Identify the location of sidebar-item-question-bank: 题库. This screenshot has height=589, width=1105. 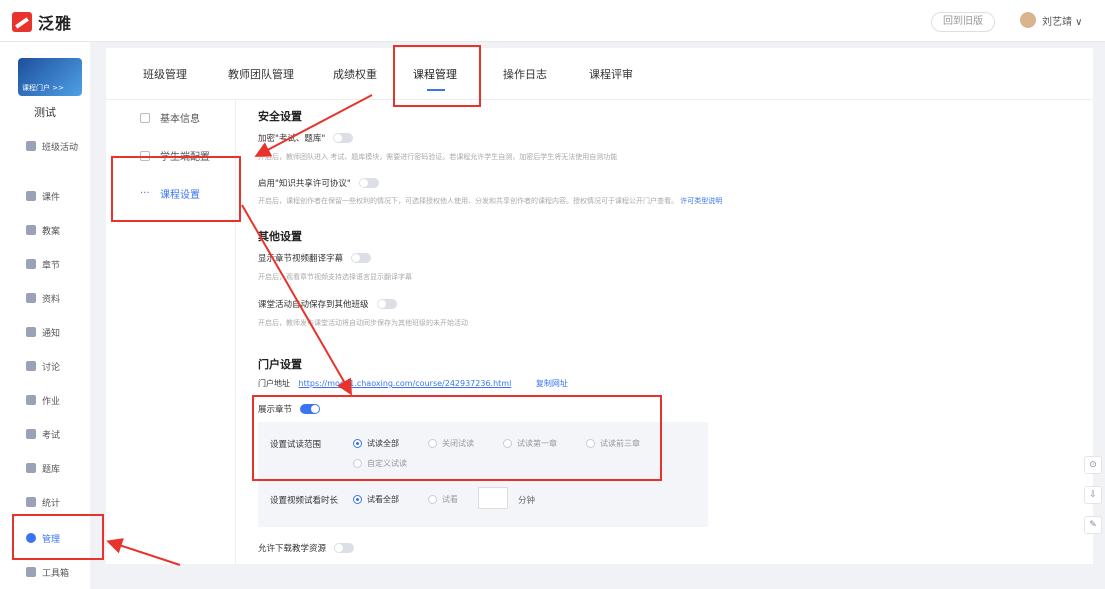
(45, 468).